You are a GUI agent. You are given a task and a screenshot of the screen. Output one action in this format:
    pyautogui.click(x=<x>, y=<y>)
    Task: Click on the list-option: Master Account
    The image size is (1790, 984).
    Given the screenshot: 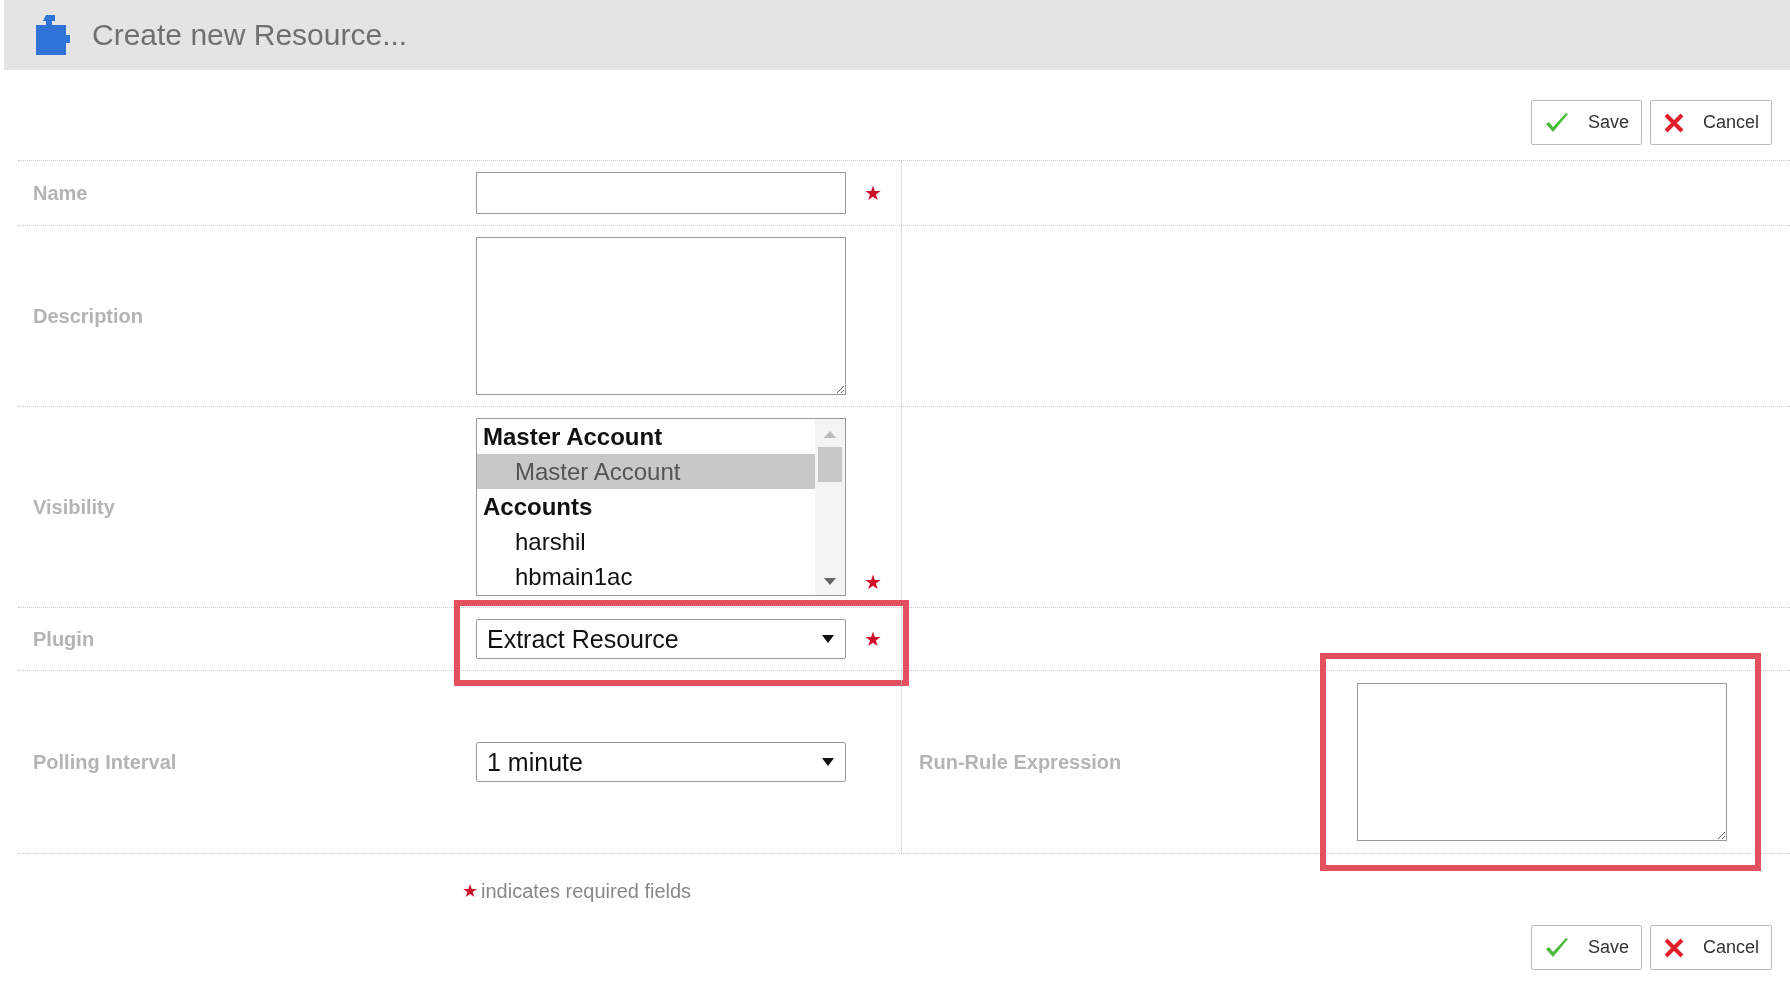 What is the action you would take?
    pyautogui.click(x=646, y=471)
    